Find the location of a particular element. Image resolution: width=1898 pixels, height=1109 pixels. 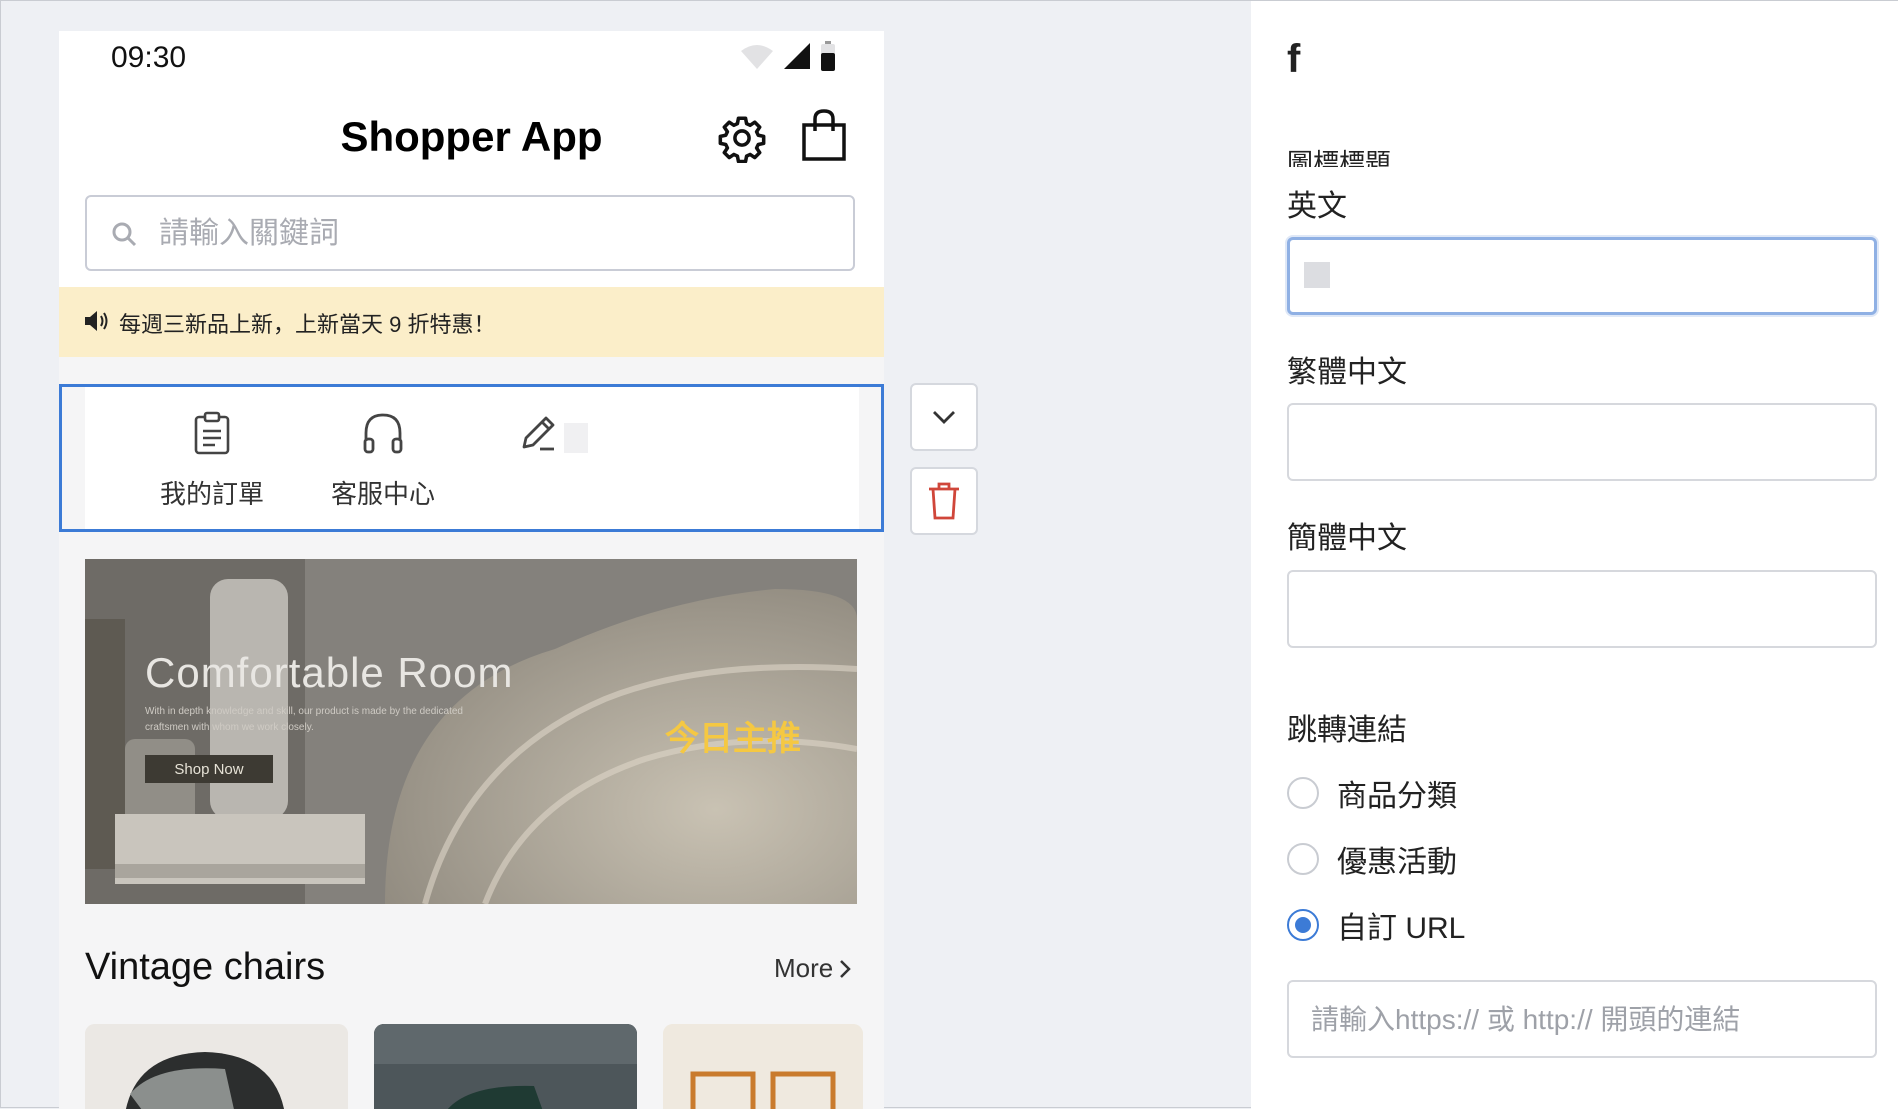

radio-promotion: 優惠活動 is located at coordinates (1372, 859).